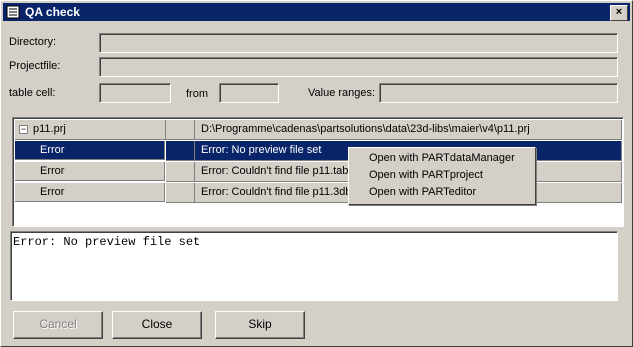 Image resolution: width=633 pixels, height=347 pixels. Describe the element at coordinates (441, 158) in the screenshot. I see `menu-item-open-partdatamanager: Open with PARTdataManager` at that location.